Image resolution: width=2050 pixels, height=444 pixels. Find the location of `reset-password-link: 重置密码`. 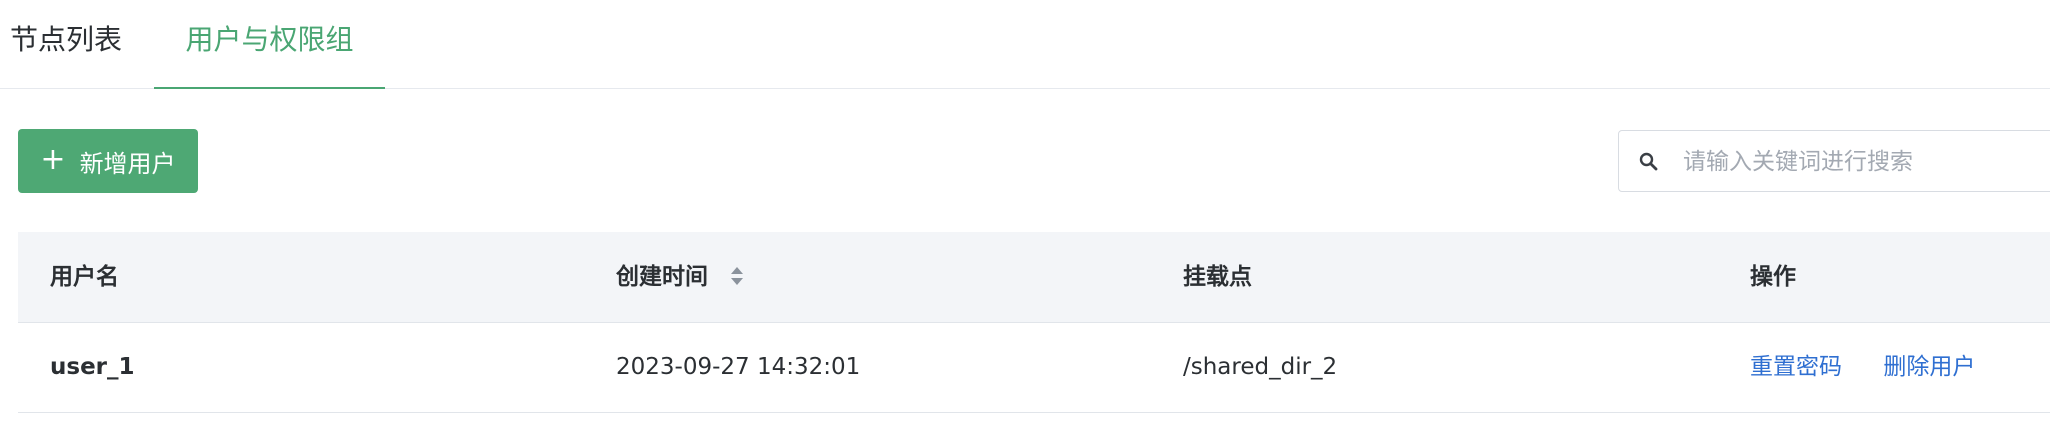

reset-password-link: 重置密码 is located at coordinates (1796, 367).